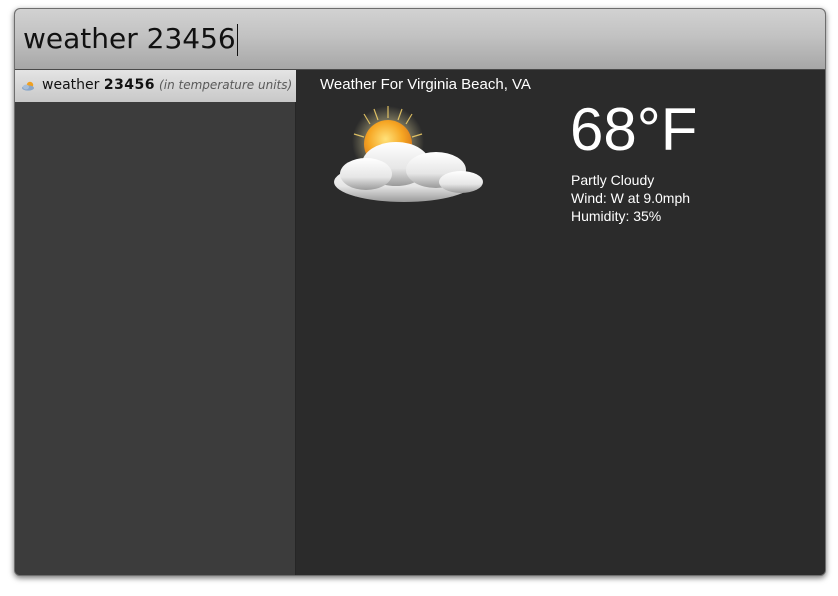 The width and height of the screenshot is (838, 596). I want to click on search-query-text: weather 23456, so click(129, 38).